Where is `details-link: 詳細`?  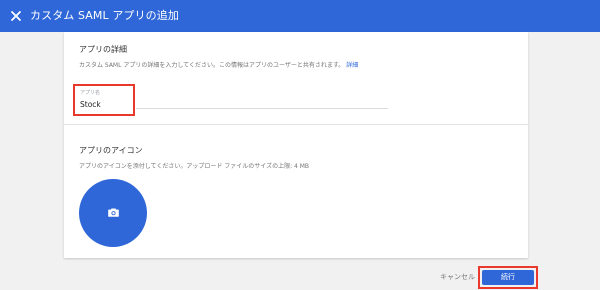
details-link: 詳細 is located at coordinates (352, 65).